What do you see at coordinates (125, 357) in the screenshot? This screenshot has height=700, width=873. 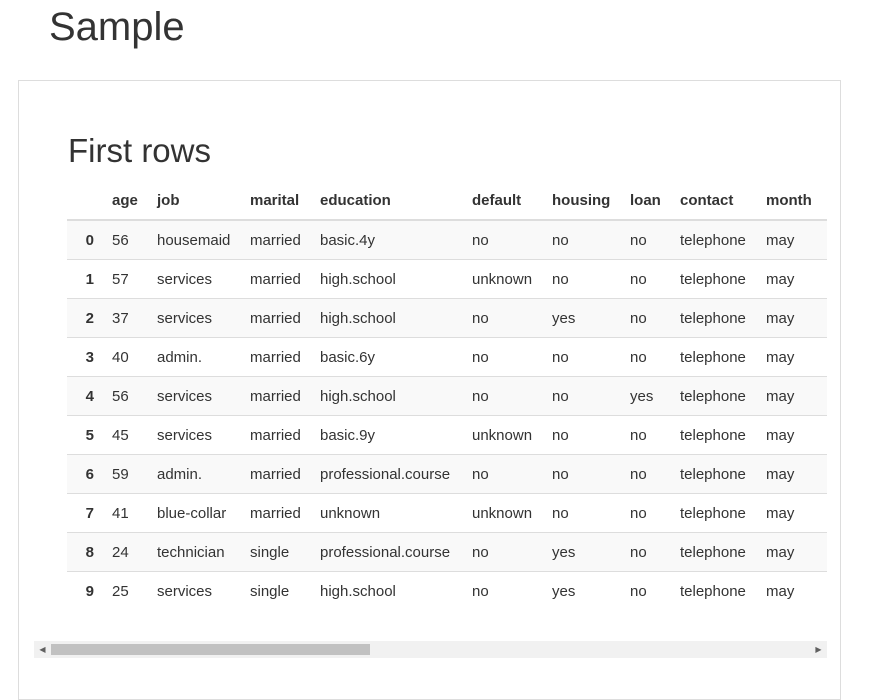 I see `cell-age: 40` at bounding box center [125, 357].